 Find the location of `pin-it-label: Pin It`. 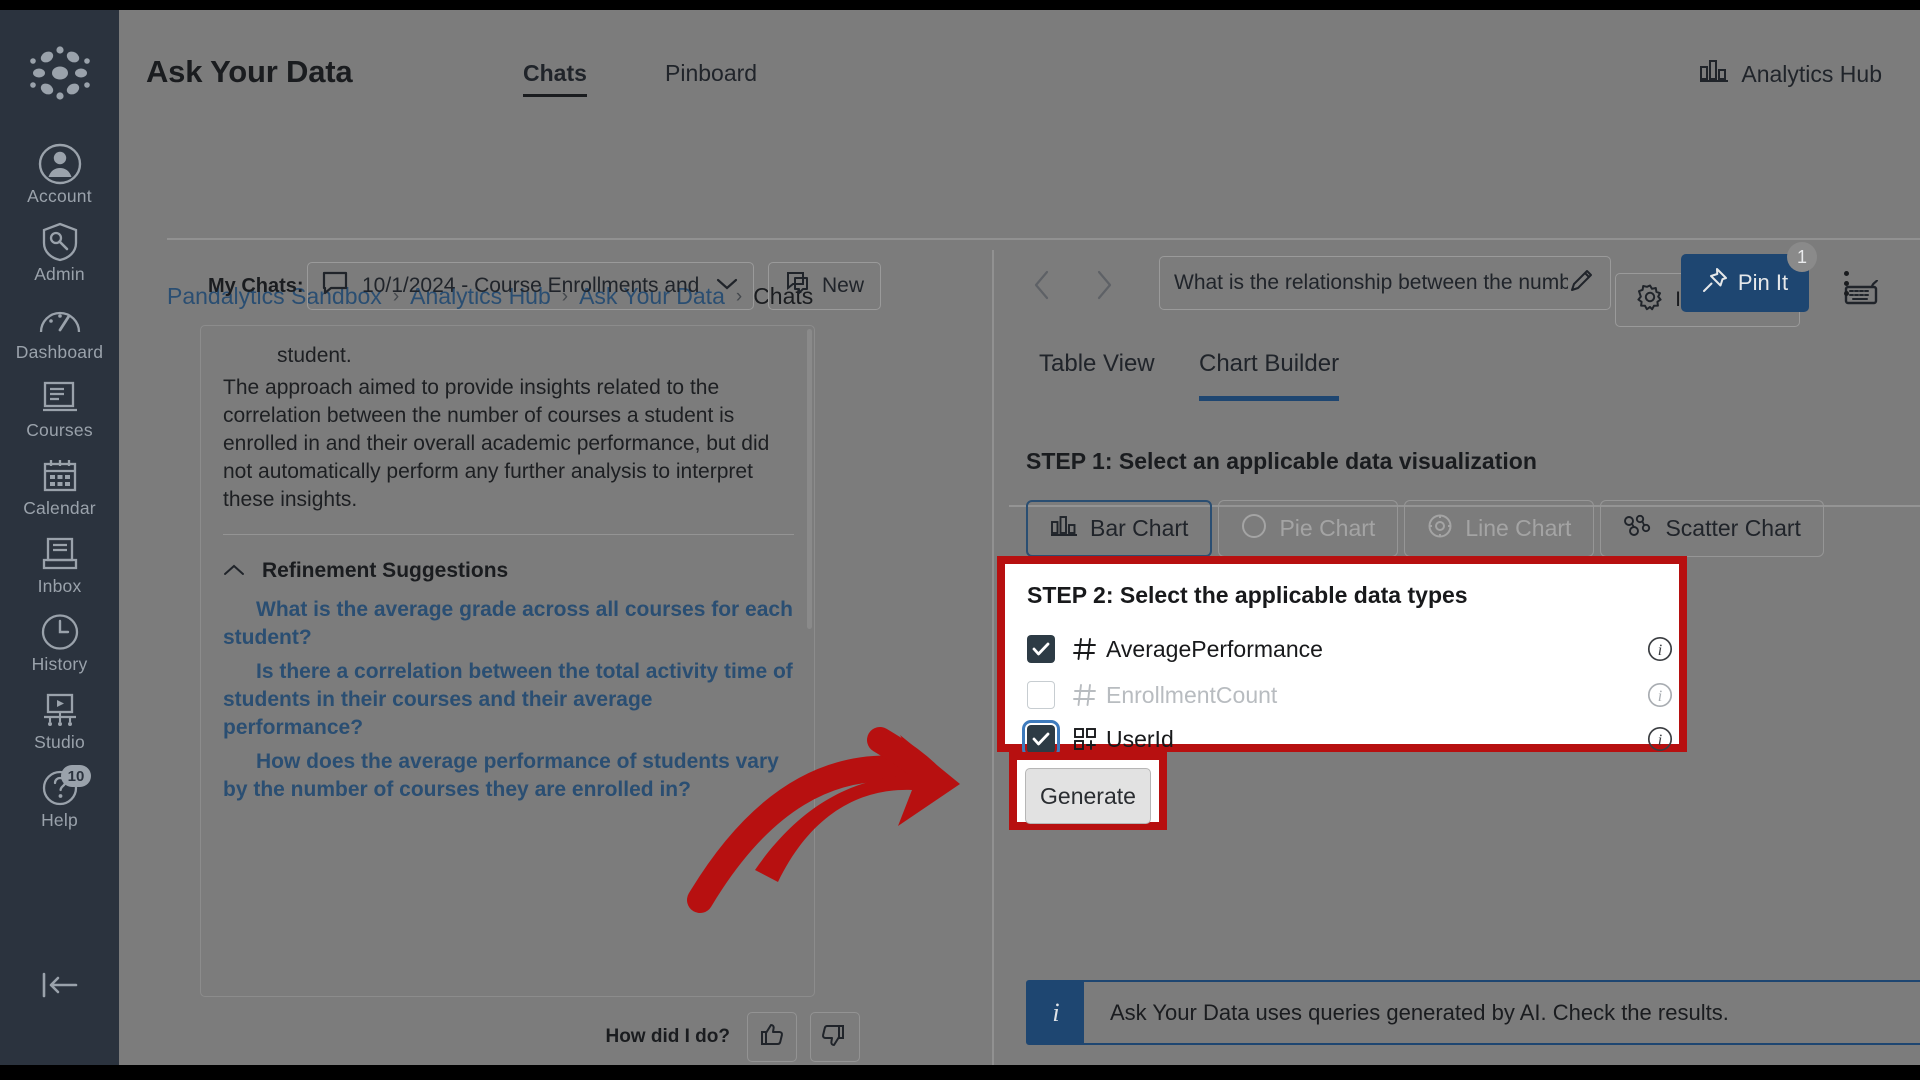

pin-it-label: Pin It is located at coordinates (1763, 282).